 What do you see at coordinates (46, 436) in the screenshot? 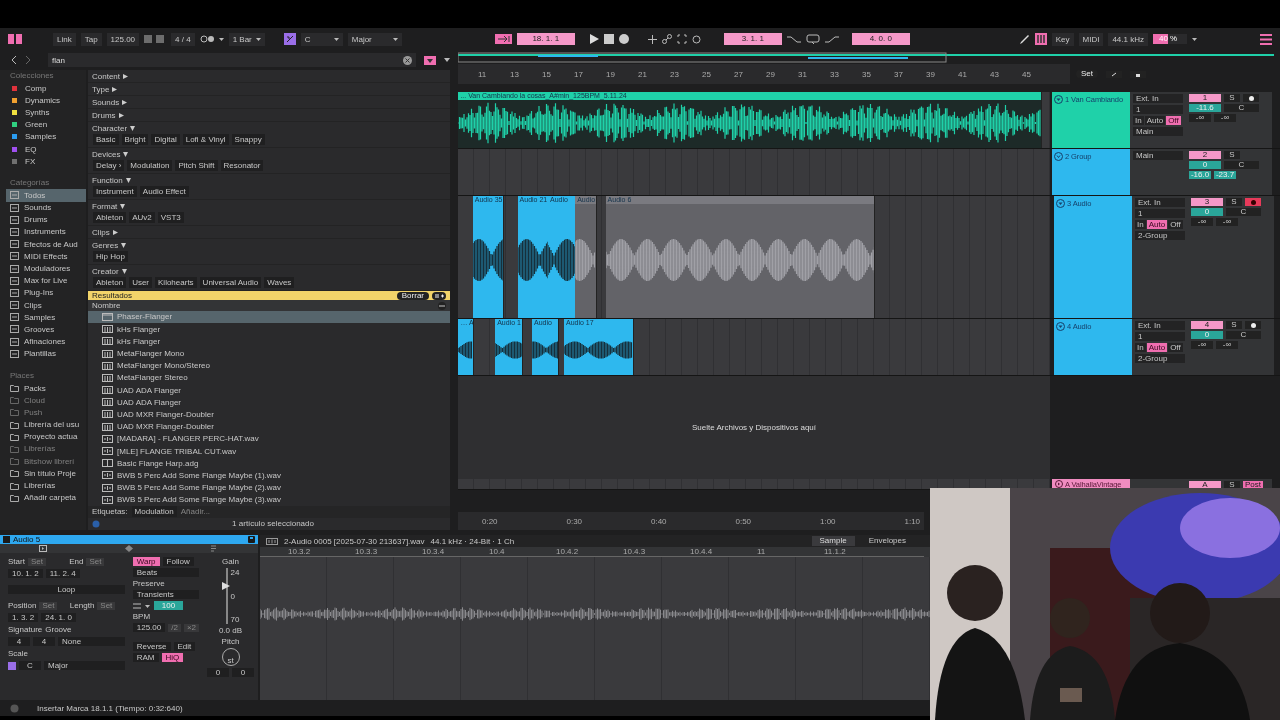
I see `place-item: Proyecto actua` at bounding box center [46, 436].